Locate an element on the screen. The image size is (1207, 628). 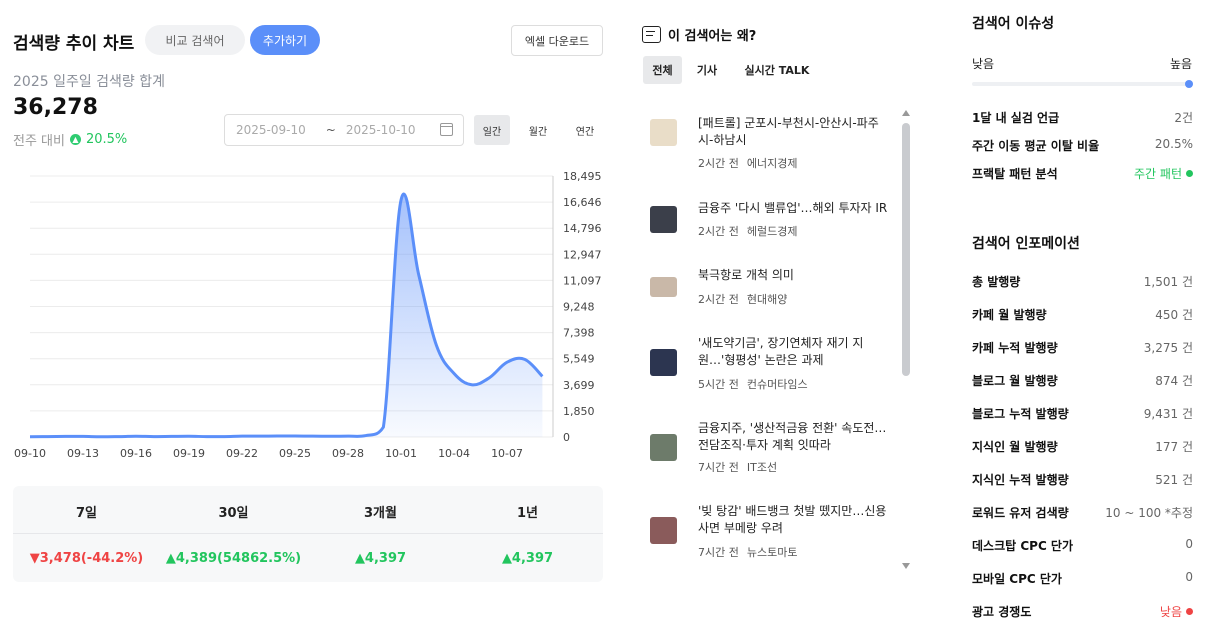
info-row-label: 모바일 CPC 단가 is located at coordinates (1017, 579).